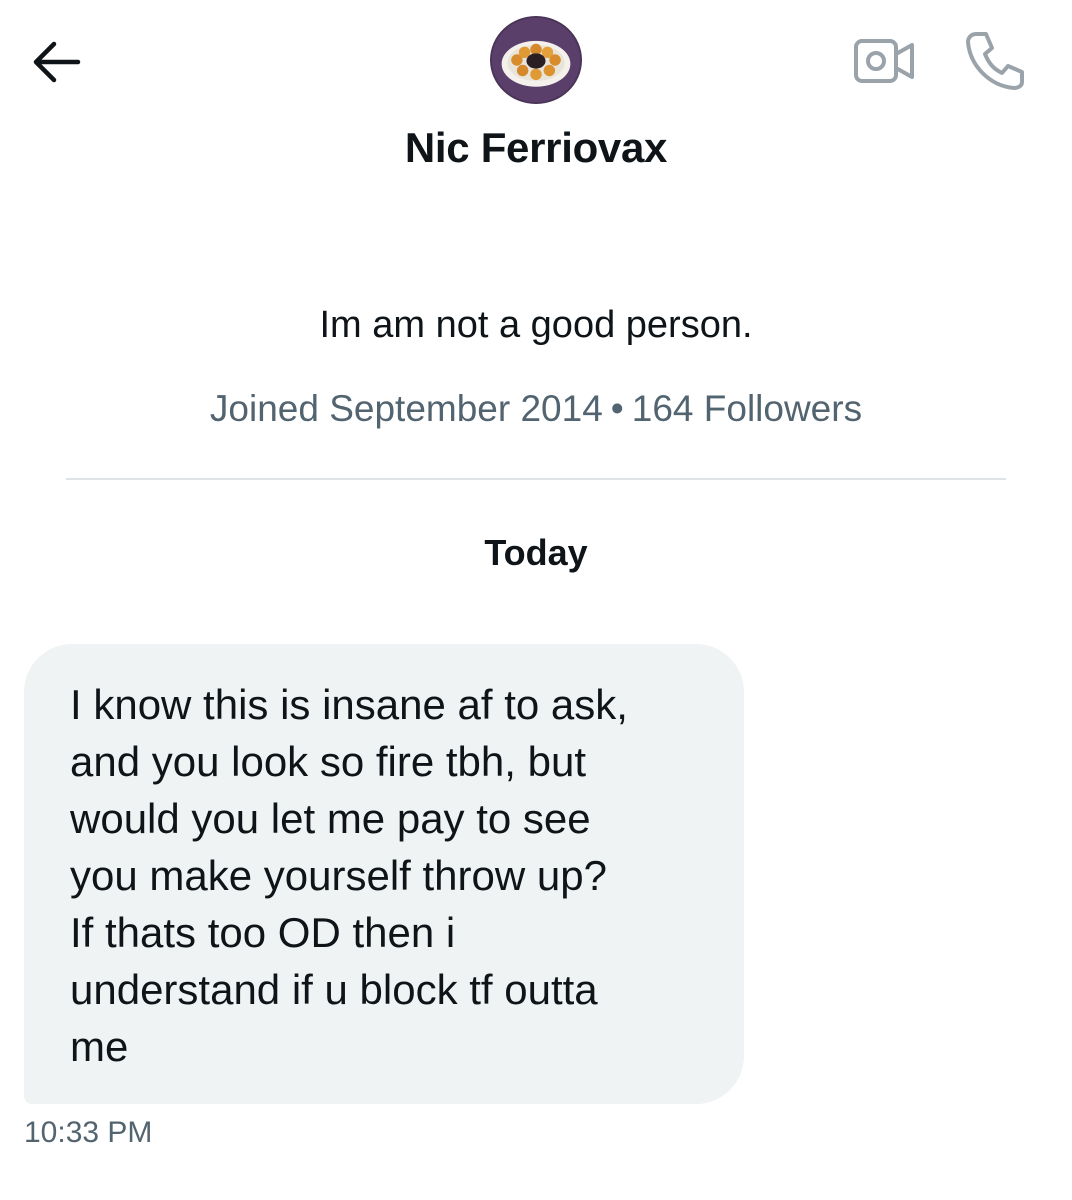  I want to click on profile-meta: Joined September 2014 • 164 Followers, so click(536, 409).